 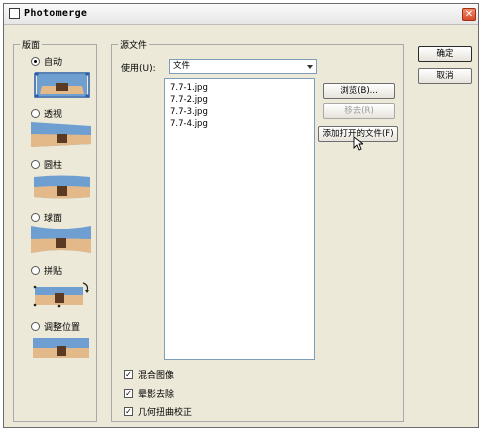 I want to click on radio-spherical-label: 球面, so click(x=53, y=218).